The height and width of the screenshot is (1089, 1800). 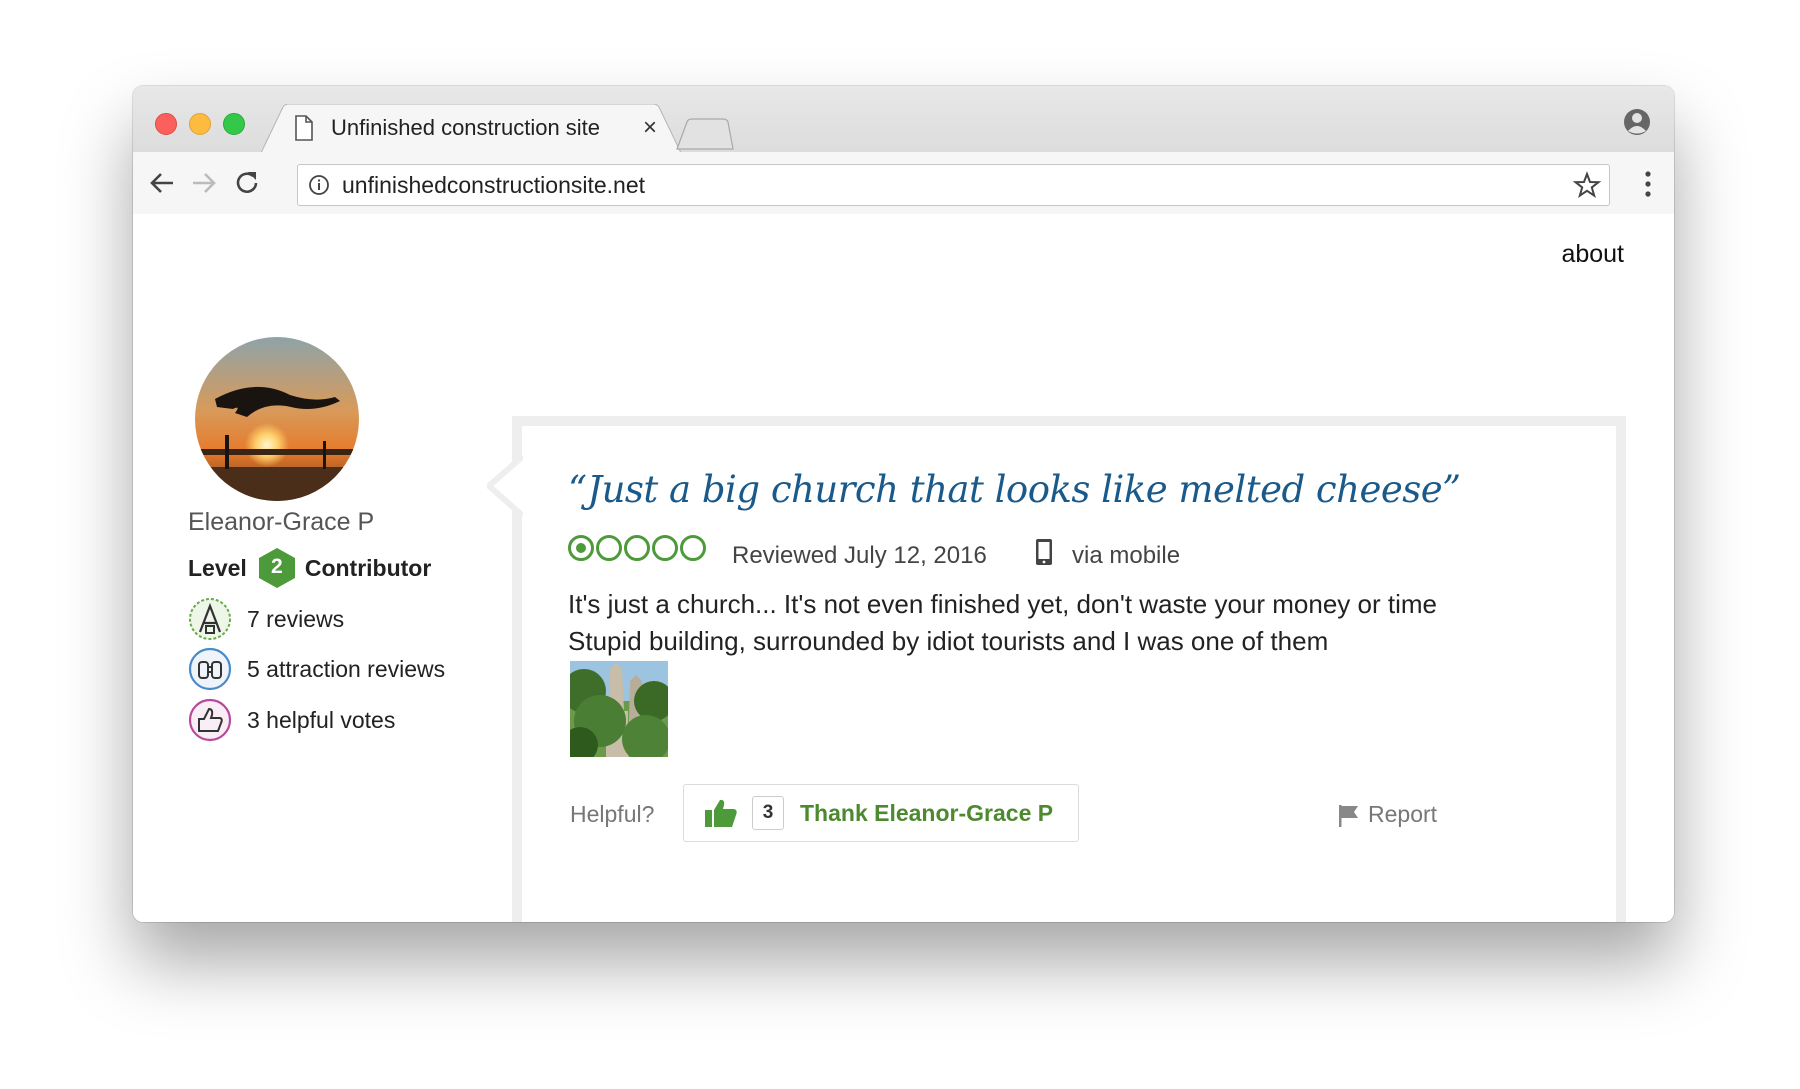 I want to click on stat-reviews: 7 reviews, so click(x=265, y=619).